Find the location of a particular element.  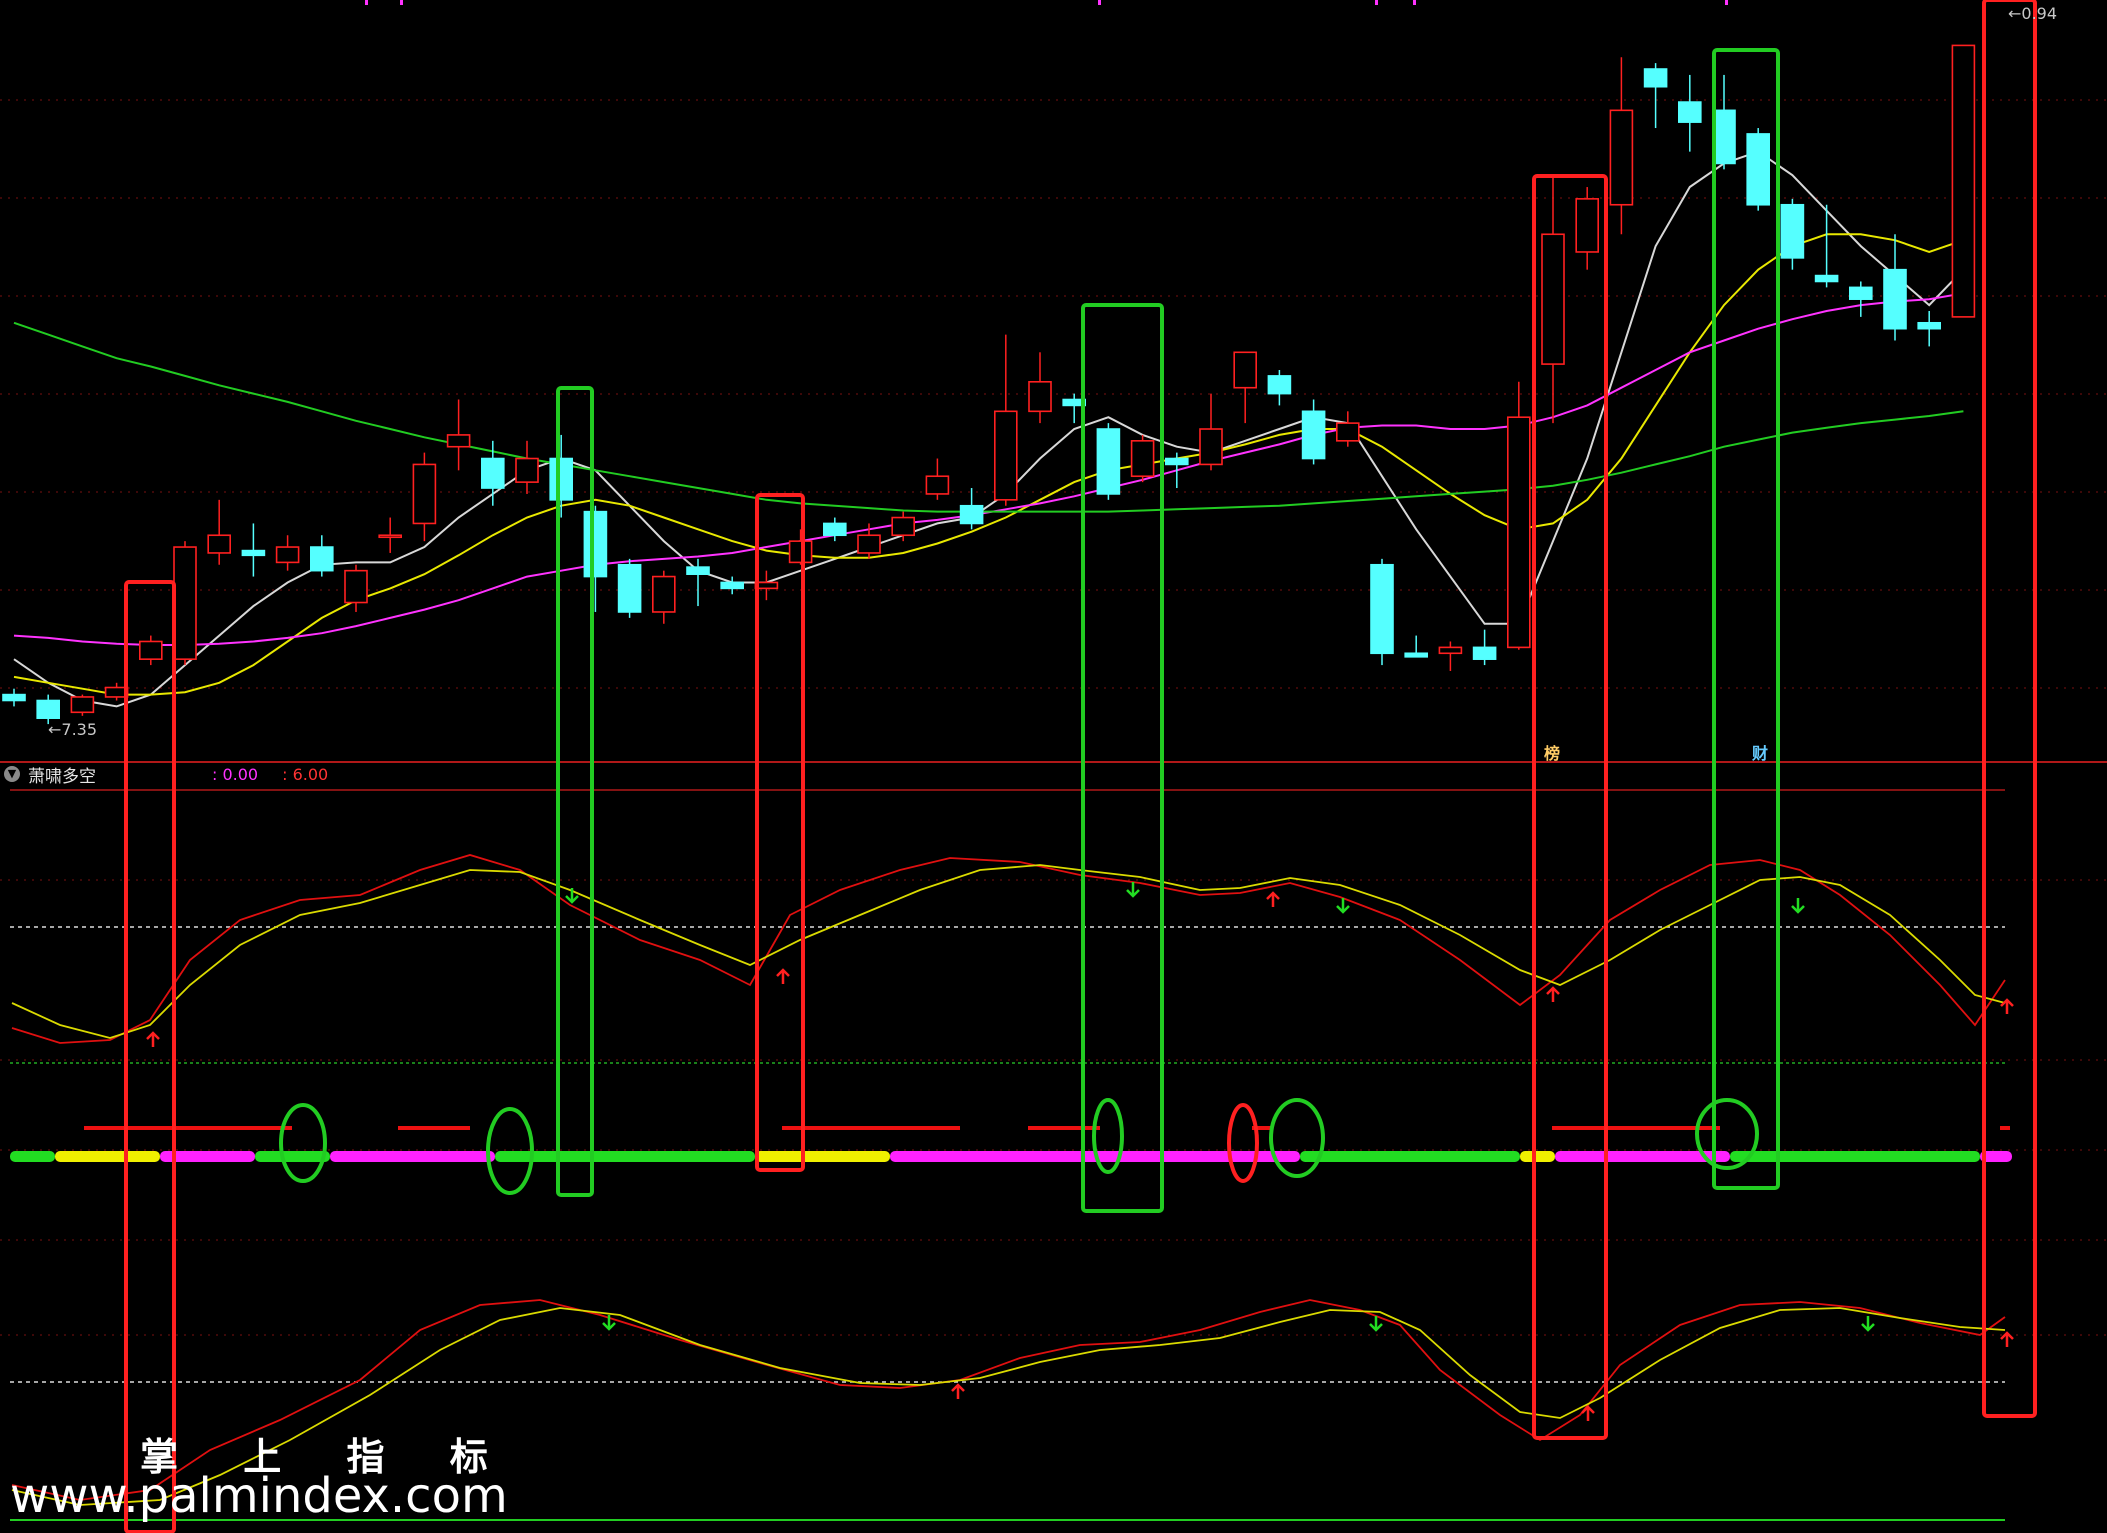

indicator-header: ▼ 萧啸多空 : 0.00 : 6.00 is located at coordinates (166, 775).